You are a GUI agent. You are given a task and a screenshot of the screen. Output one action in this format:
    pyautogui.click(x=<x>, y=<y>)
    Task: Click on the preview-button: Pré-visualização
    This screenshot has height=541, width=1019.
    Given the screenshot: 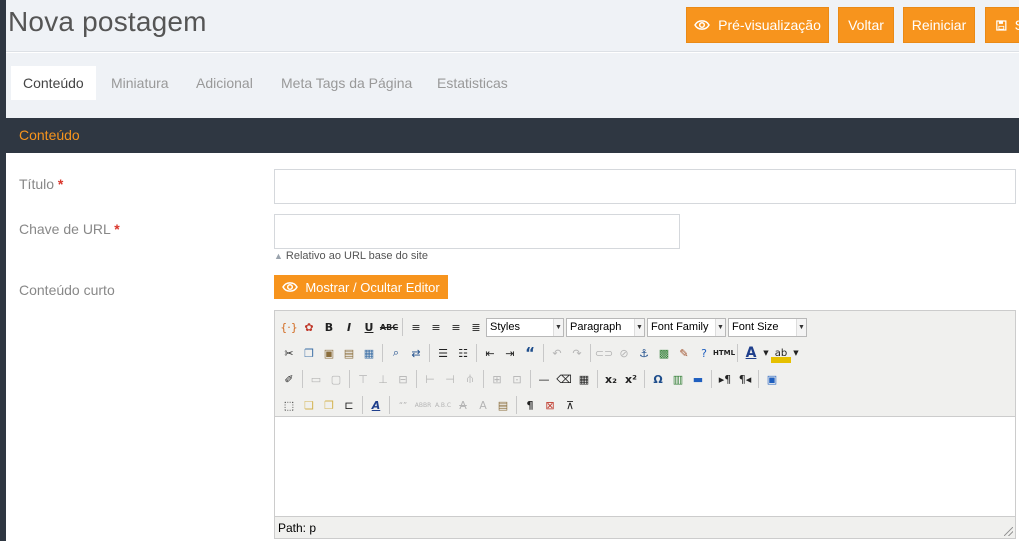 What is the action you would take?
    pyautogui.click(x=757, y=25)
    